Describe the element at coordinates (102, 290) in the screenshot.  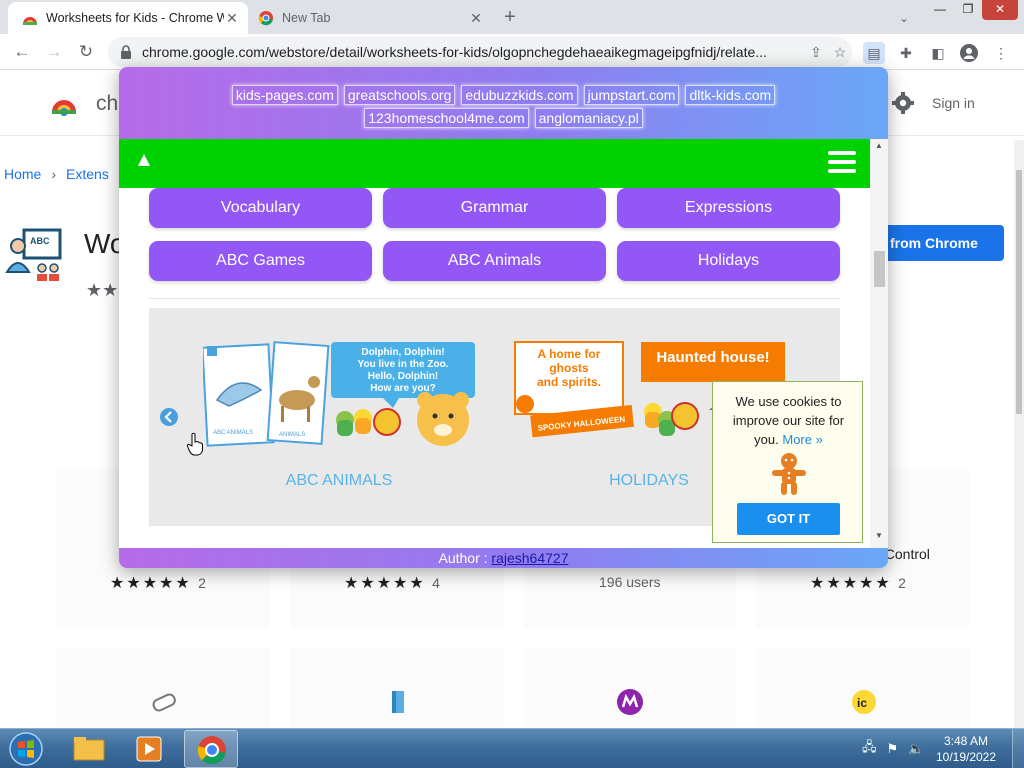
I see `extension-rating-stars: ★★` at that location.